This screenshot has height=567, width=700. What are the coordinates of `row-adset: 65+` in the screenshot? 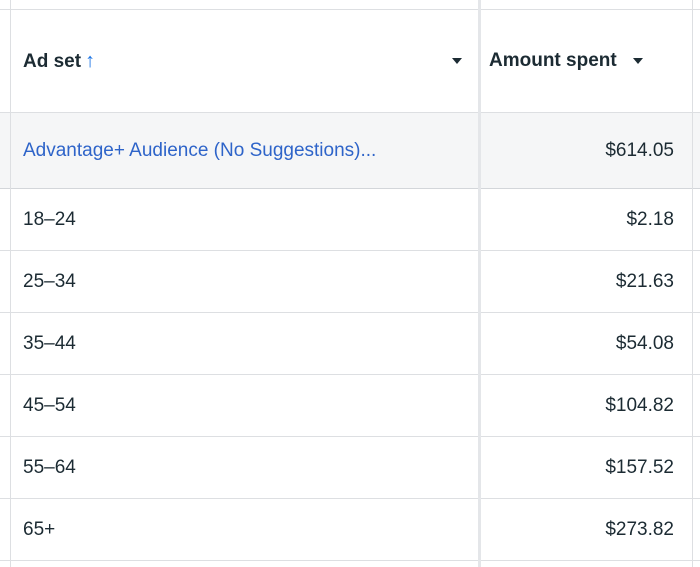 It's located at (39, 529).